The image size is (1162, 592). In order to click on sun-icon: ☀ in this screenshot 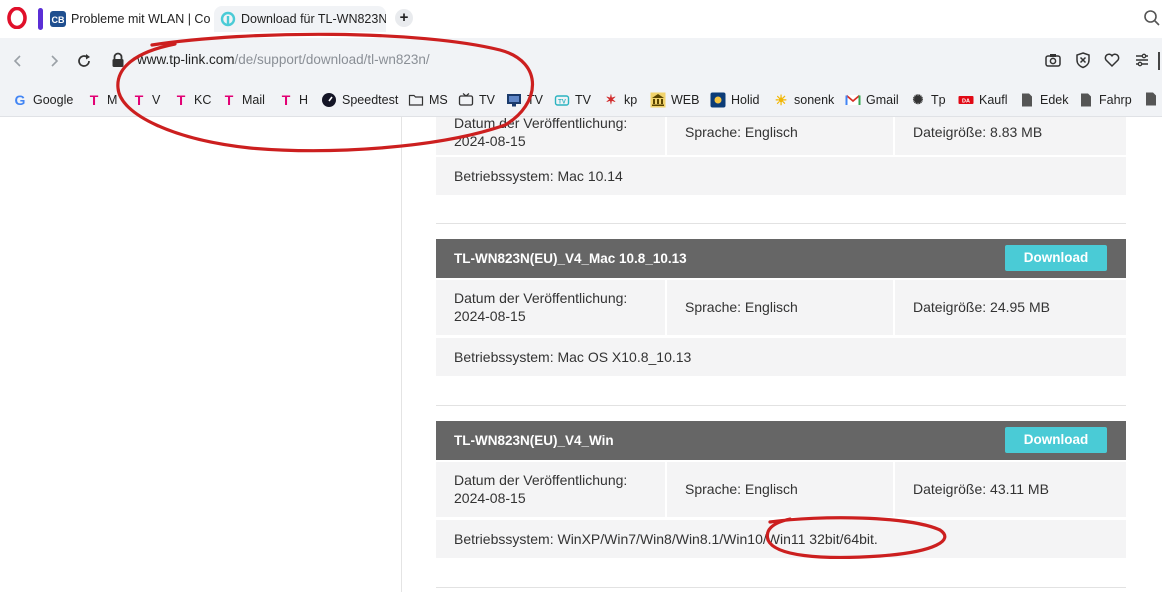, I will do `click(781, 99)`.